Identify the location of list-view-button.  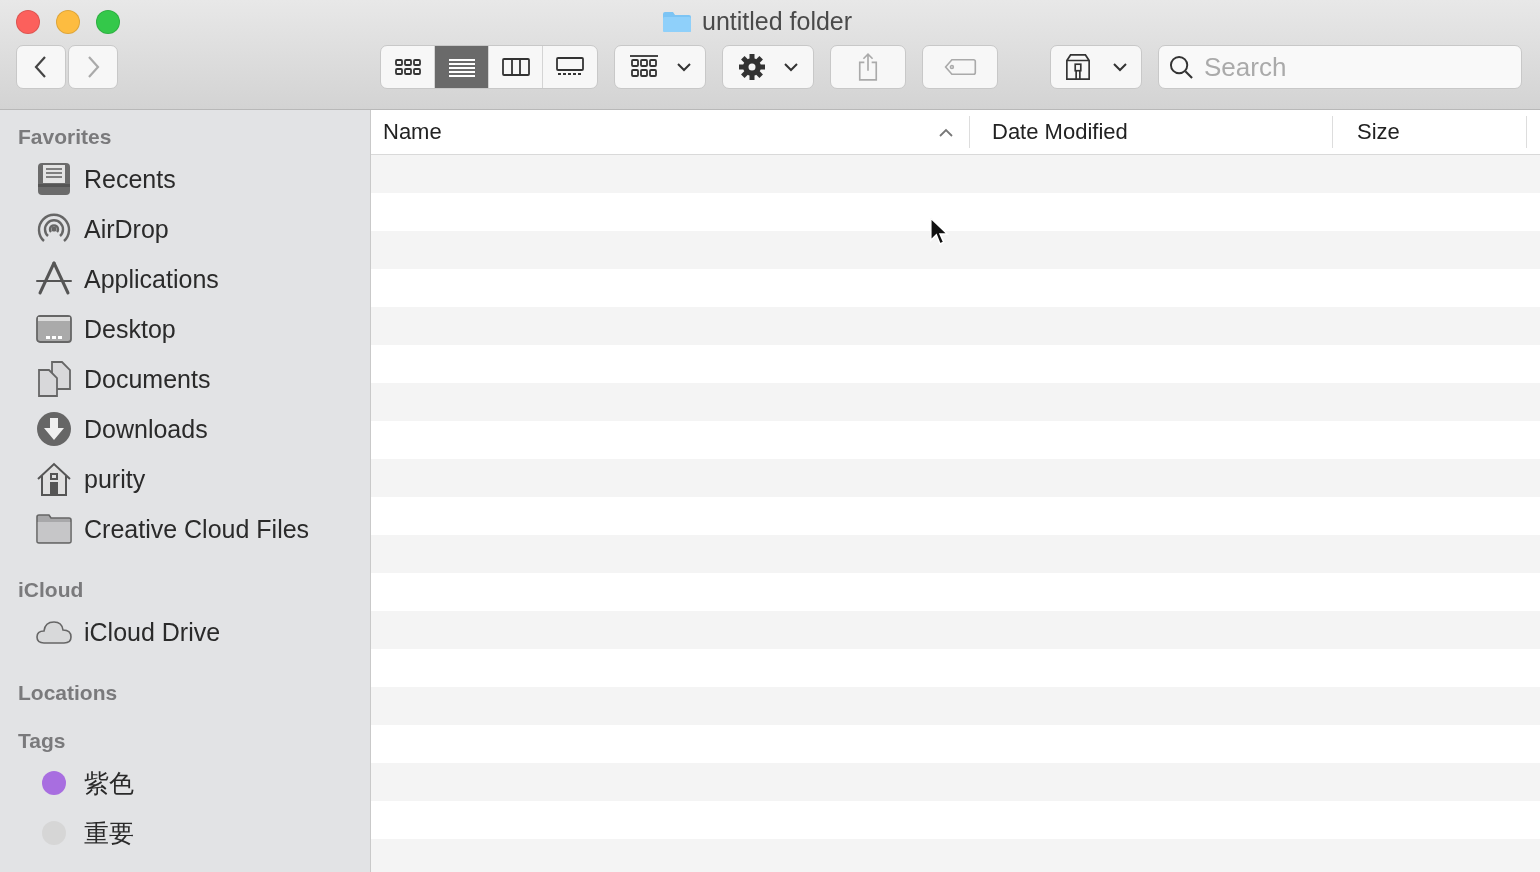
(462, 67).